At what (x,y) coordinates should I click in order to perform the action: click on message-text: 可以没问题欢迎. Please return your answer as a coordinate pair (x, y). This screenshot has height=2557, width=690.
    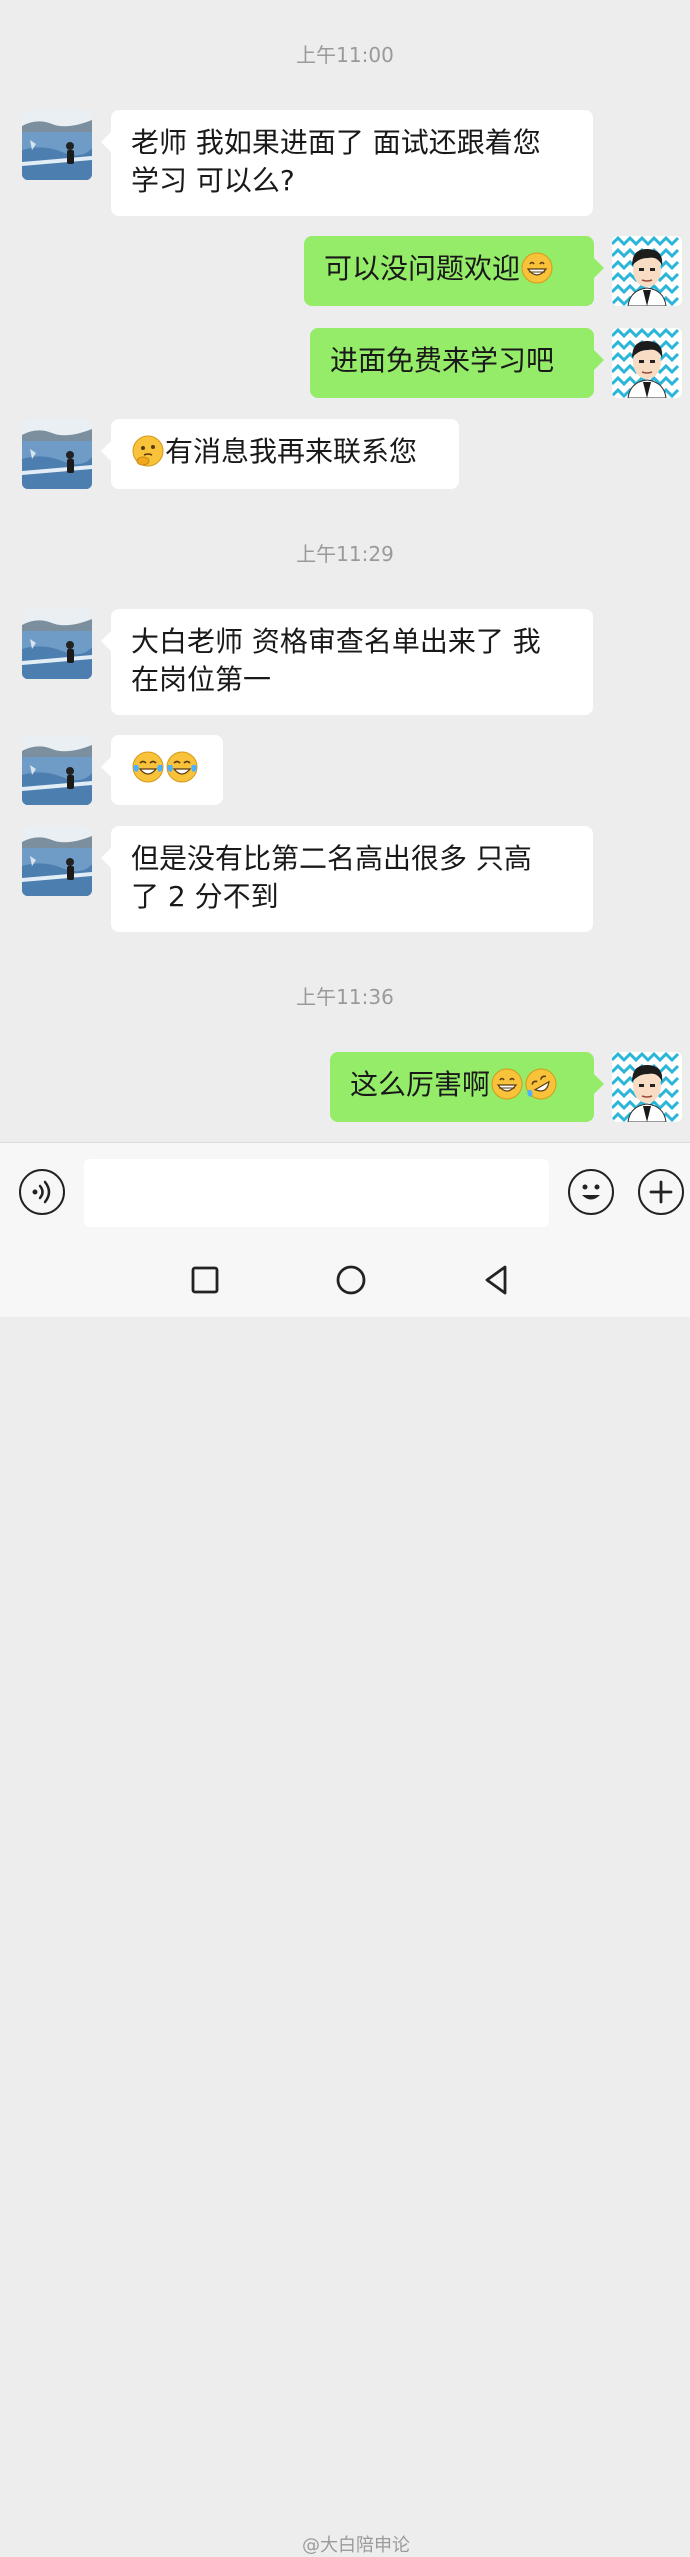
    Looking at the image, I should click on (422, 268).